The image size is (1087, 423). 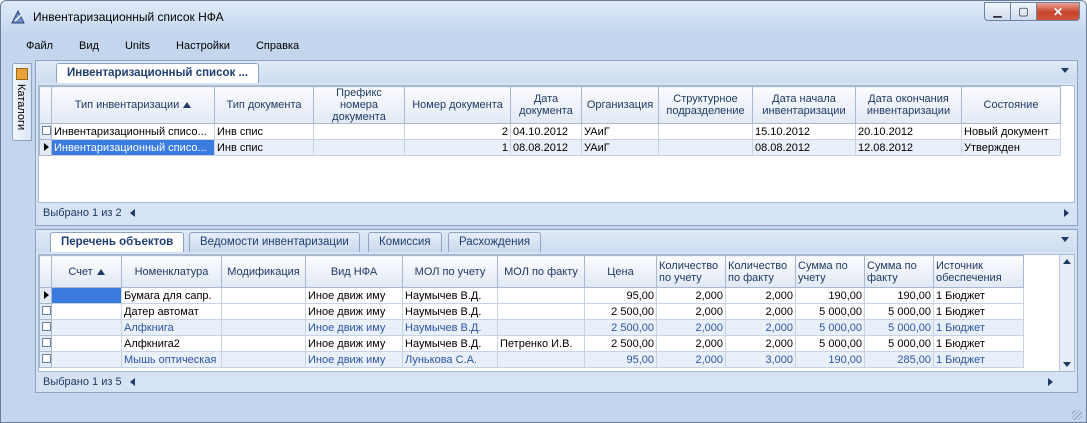 I want to click on column-header: Модификация, so click(x=263, y=271).